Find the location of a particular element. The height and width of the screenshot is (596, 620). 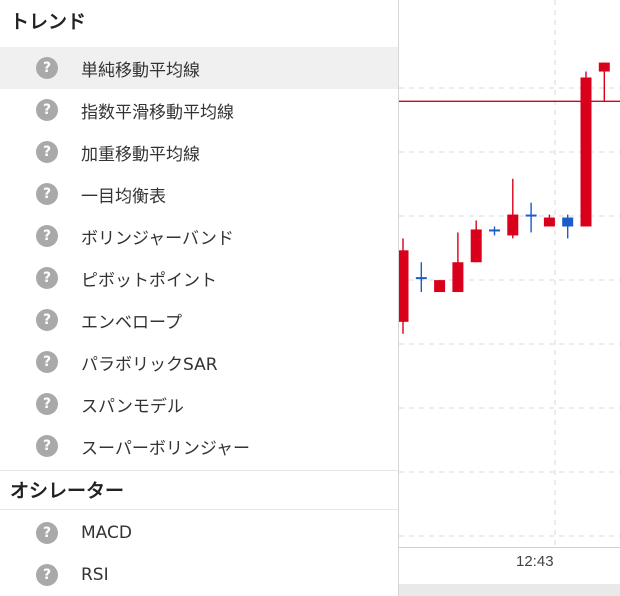

x-axis-line is located at coordinates (509, 547).